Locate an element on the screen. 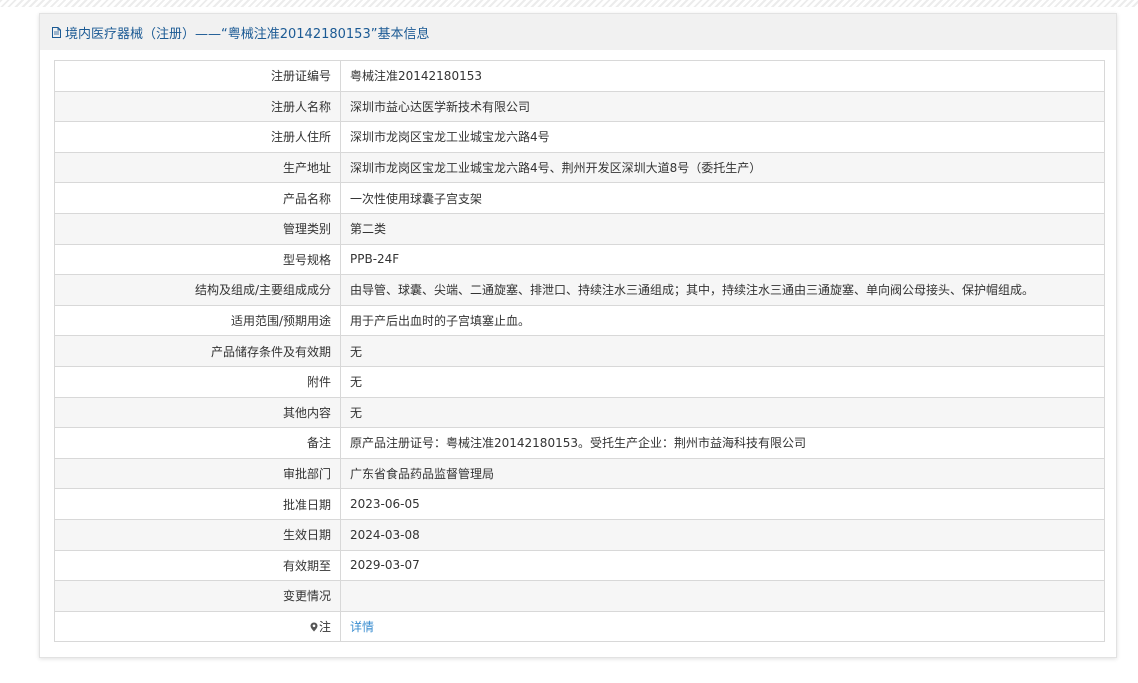 The image size is (1138, 683). field-value: 2029-03-07 is located at coordinates (722, 565).